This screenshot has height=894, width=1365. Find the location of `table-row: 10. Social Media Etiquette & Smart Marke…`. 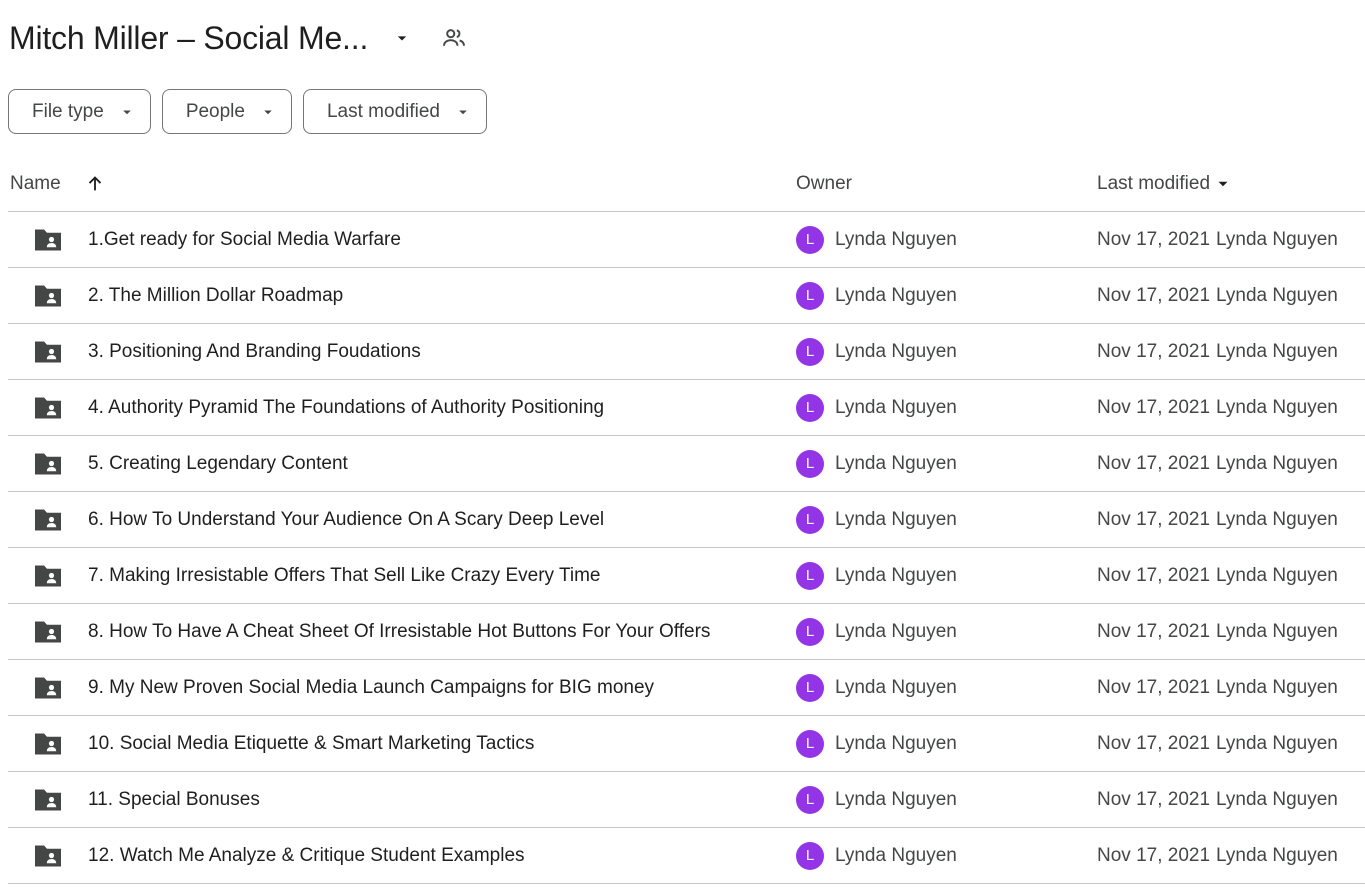

table-row: 10. Social Media Etiquette & Smart Marke… is located at coordinates (686, 744).